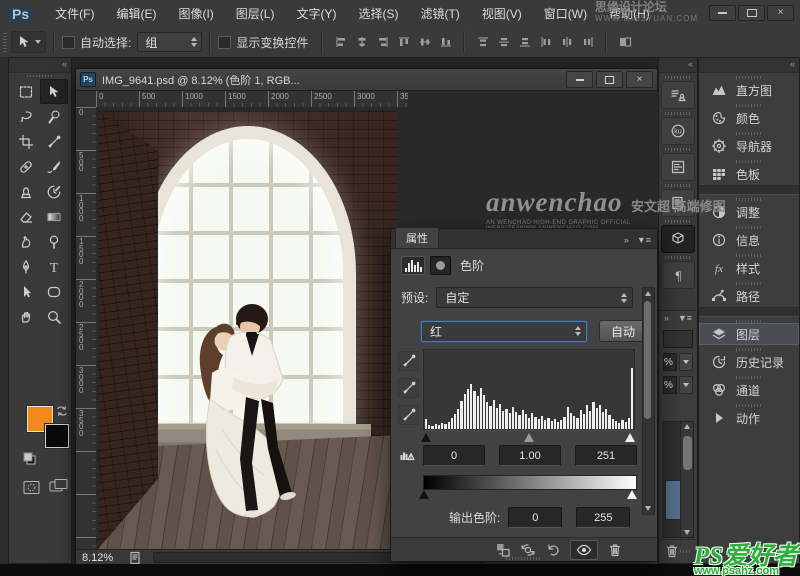 The height and width of the screenshot is (576, 800). What do you see at coordinates (439, 14) in the screenshot?
I see `menu-item-6: 滤镜(T)` at bounding box center [439, 14].